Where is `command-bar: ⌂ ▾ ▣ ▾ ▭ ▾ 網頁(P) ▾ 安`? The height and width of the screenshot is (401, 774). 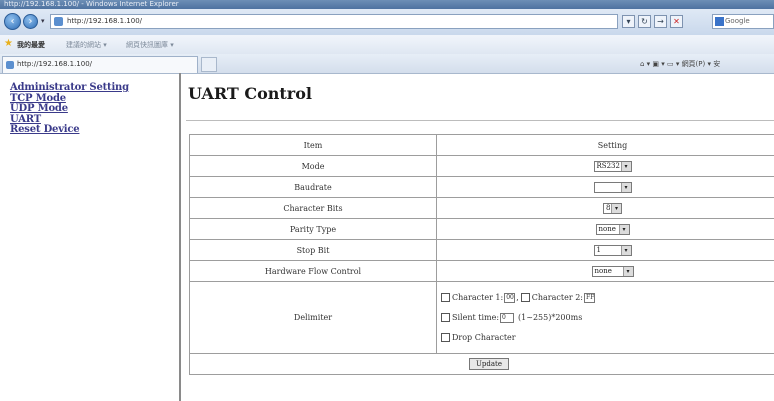
command-bar: ⌂ ▾ ▣ ▾ ▭ ▾ 網頁(P) ▾ 安 is located at coordinates (680, 64).